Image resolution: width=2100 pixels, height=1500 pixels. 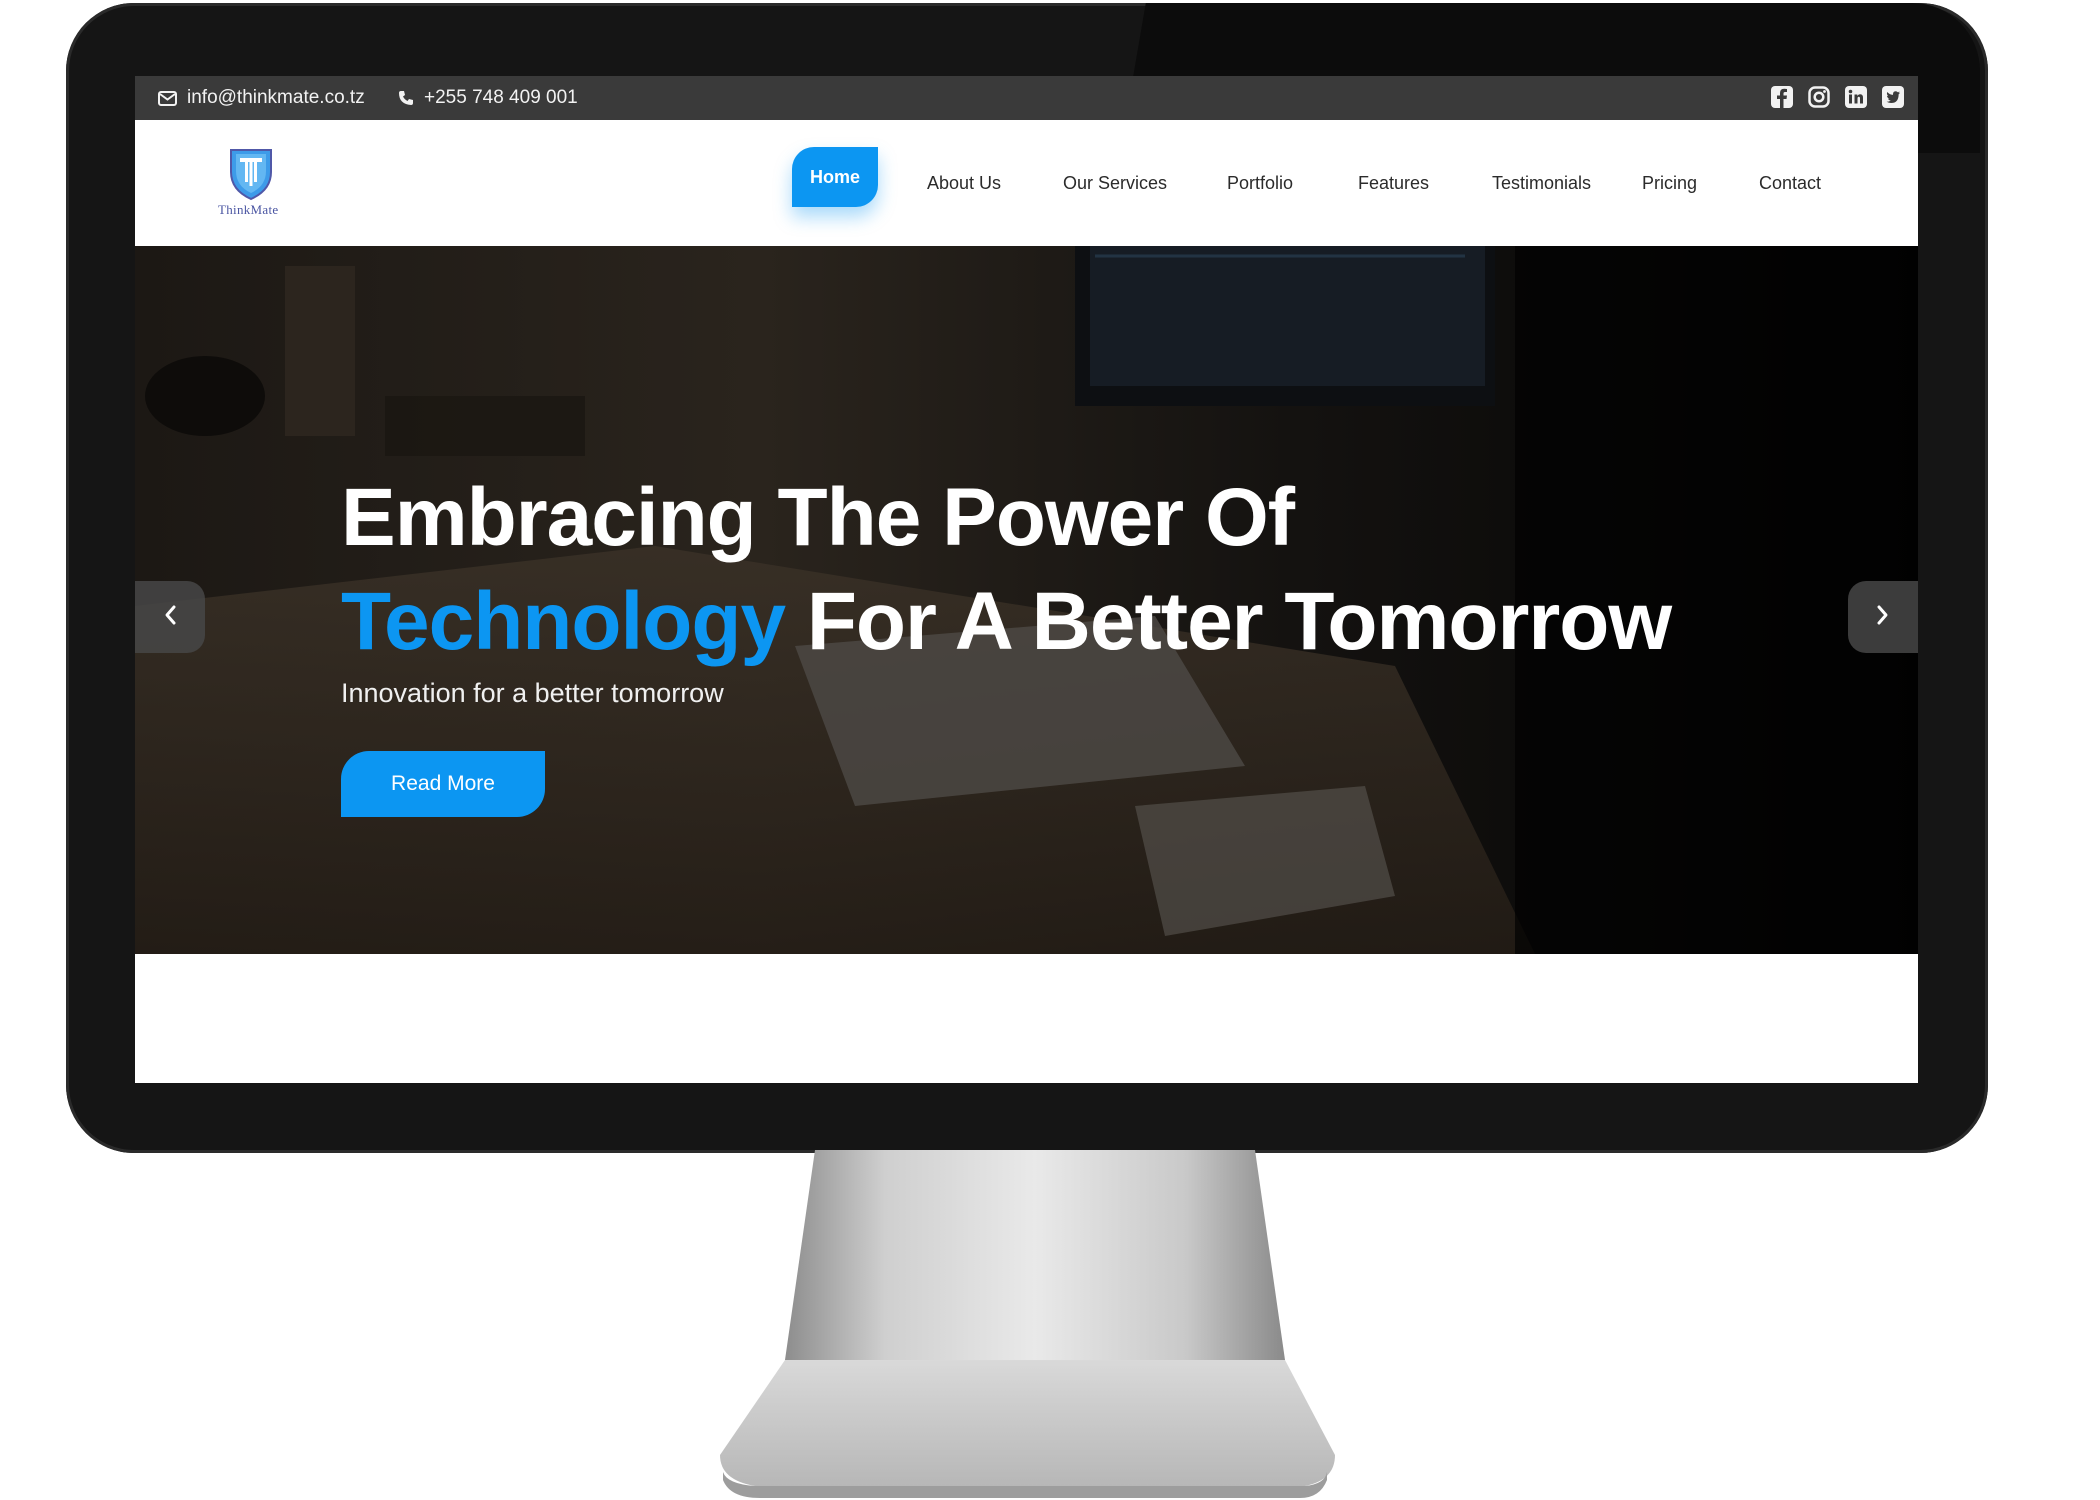 What do you see at coordinates (1026, 1018) in the screenshot?
I see `page-content-area` at bounding box center [1026, 1018].